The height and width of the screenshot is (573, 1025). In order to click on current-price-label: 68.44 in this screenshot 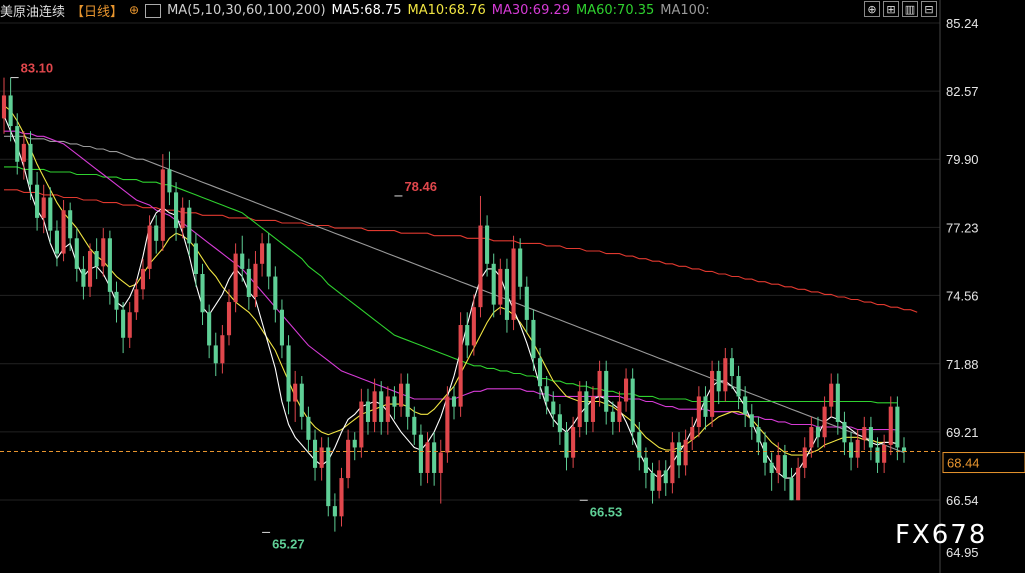, I will do `click(963, 463)`.